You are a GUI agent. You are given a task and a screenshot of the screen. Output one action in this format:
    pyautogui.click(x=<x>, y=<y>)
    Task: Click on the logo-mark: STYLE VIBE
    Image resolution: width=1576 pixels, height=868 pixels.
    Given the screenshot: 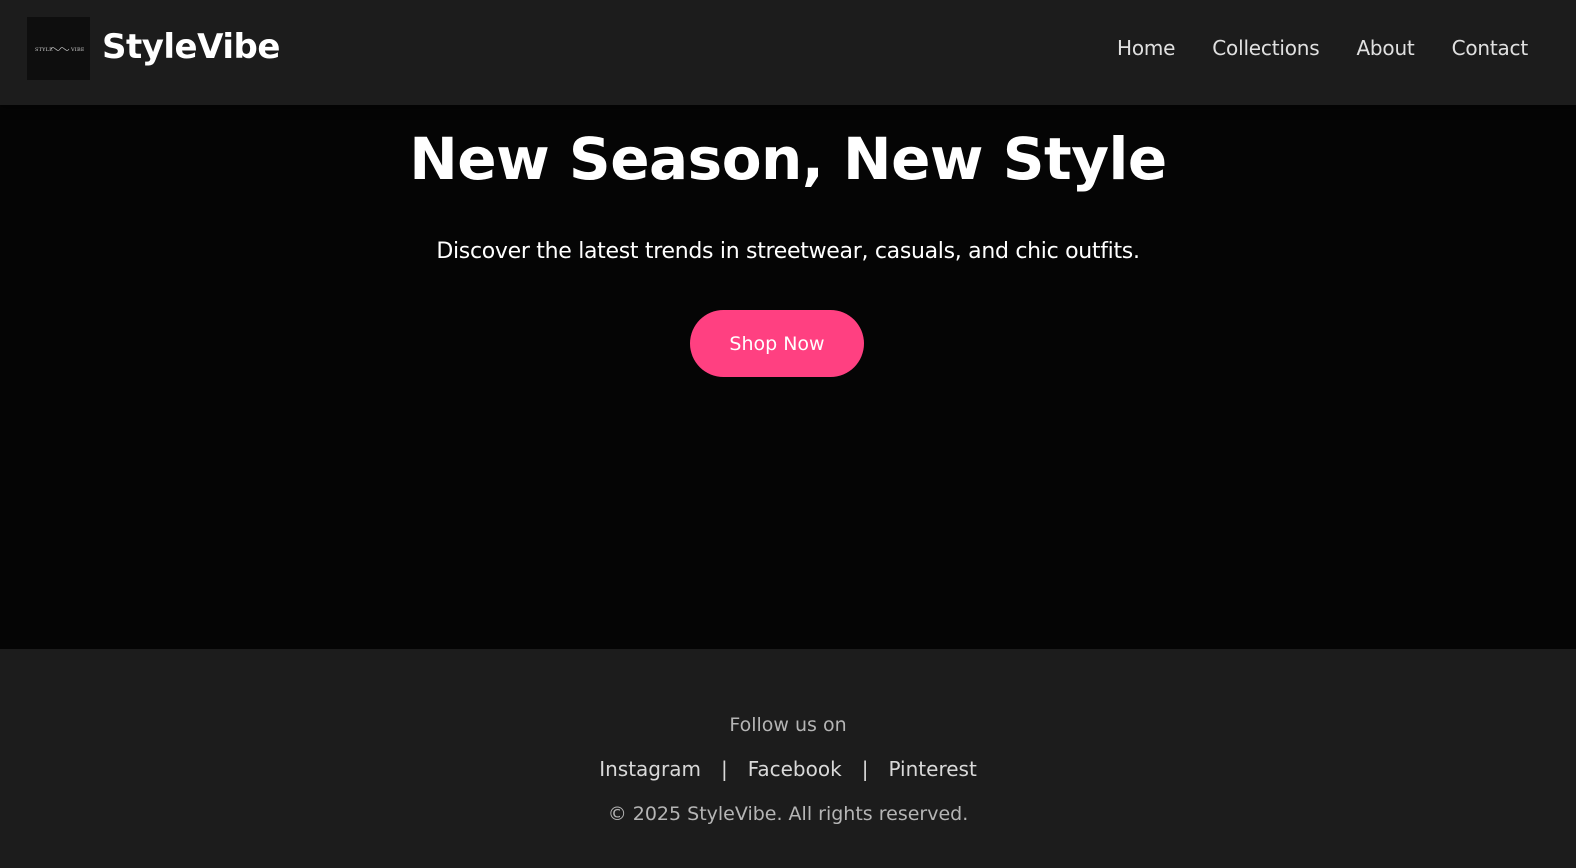 What is the action you would take?
    pyautogui.click(x=59, y=50)
    